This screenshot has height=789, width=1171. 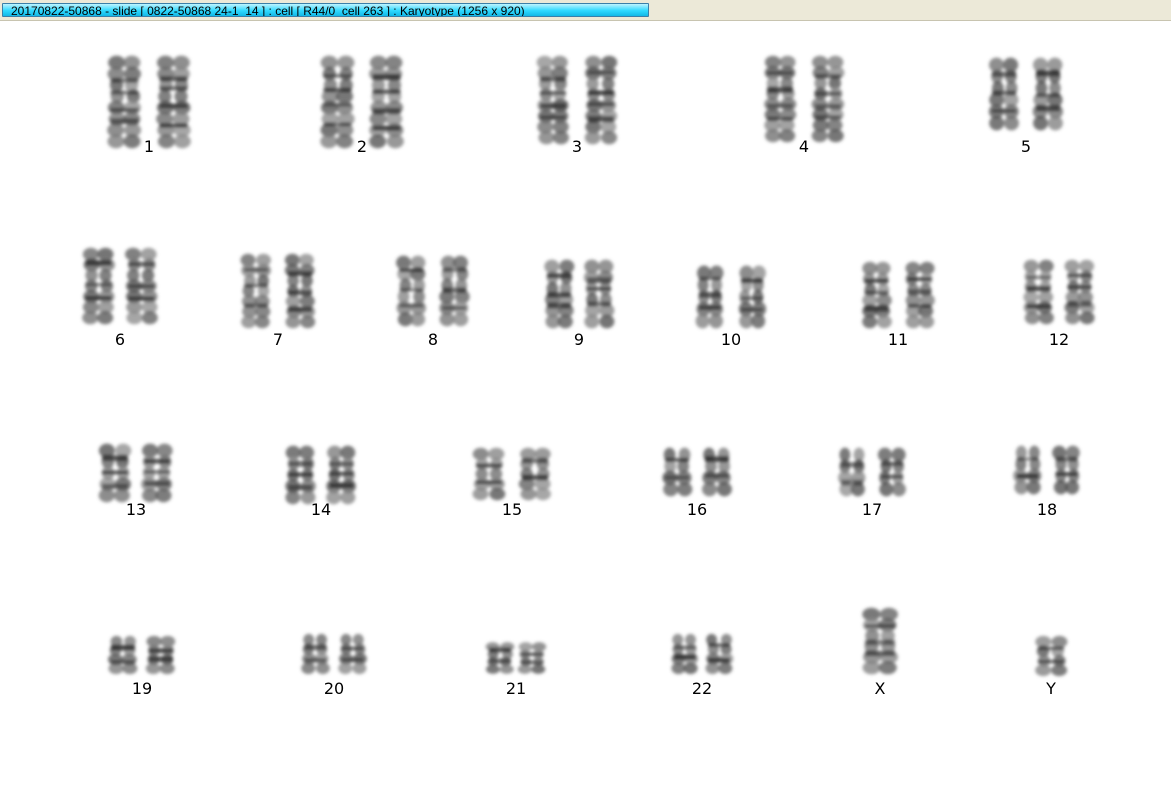 What do you see at coordinates (433, 339) in the screenshot?
I see `chromosome-label-8: 8` at bounding box center [433, 339].